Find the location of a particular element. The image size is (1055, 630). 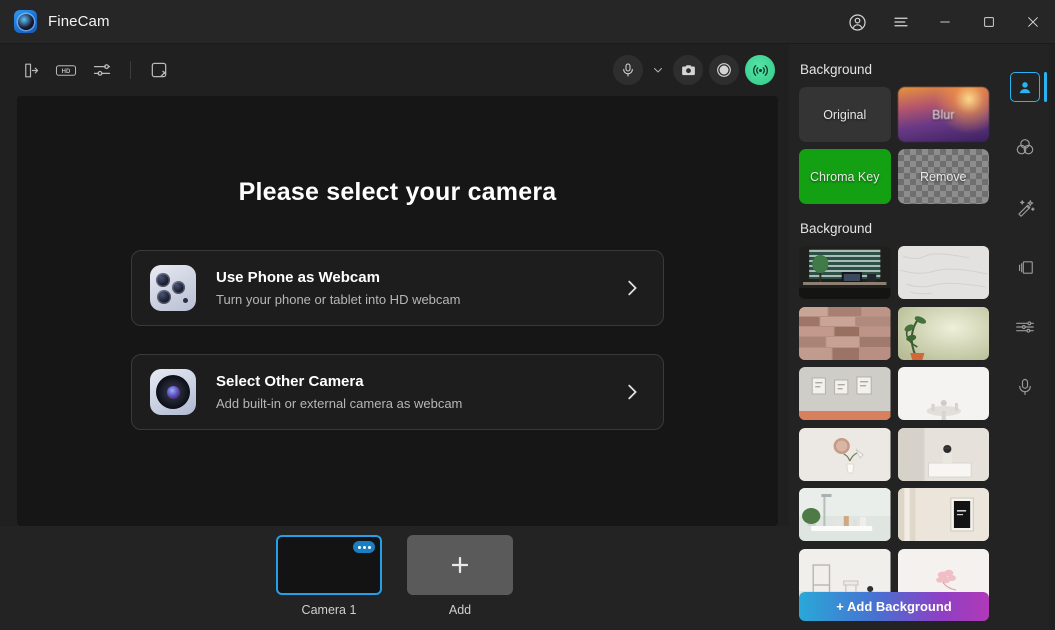

logo-shutter-shape is located at coordinates (25, 21).